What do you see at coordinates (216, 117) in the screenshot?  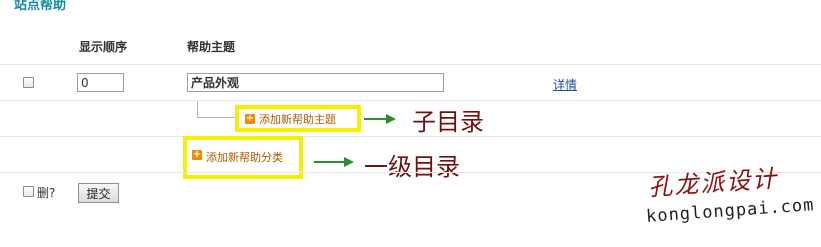 I see `tree-connector-horizontal` at bounding box center [216, 117].